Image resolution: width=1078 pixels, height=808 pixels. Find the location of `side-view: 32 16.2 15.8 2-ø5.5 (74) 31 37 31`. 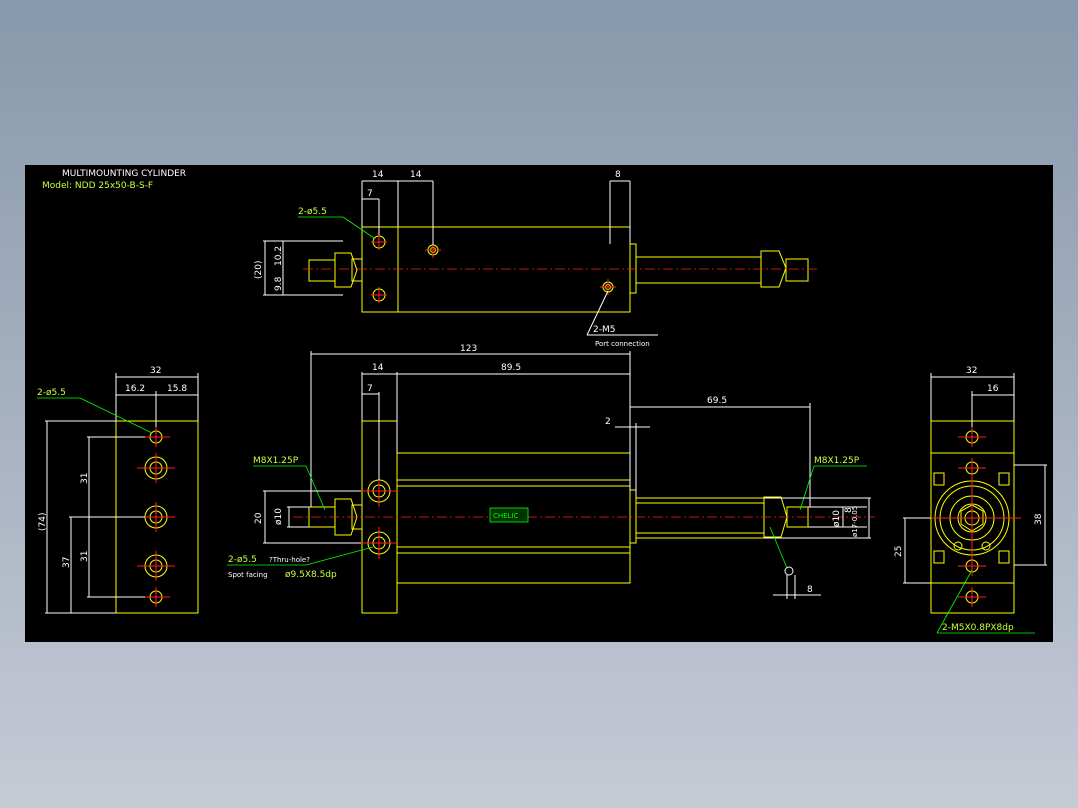

side-view: 32 16.2 15.8 2-ø5.5 (74) 31 37 31 is located at coordinates (118, 490).